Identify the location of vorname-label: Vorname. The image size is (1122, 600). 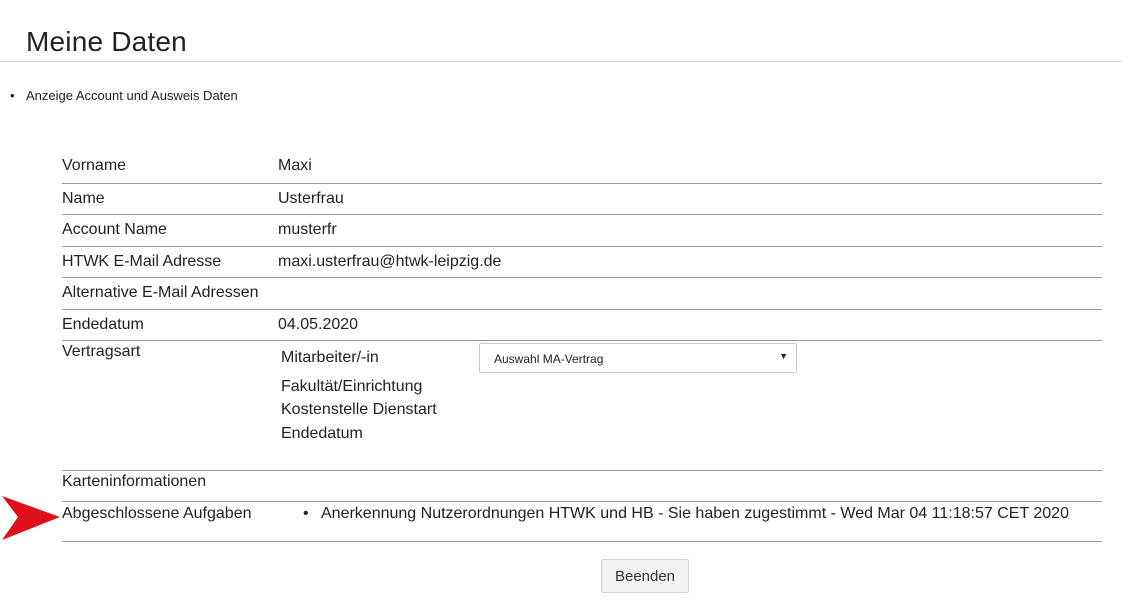
(94, 165).